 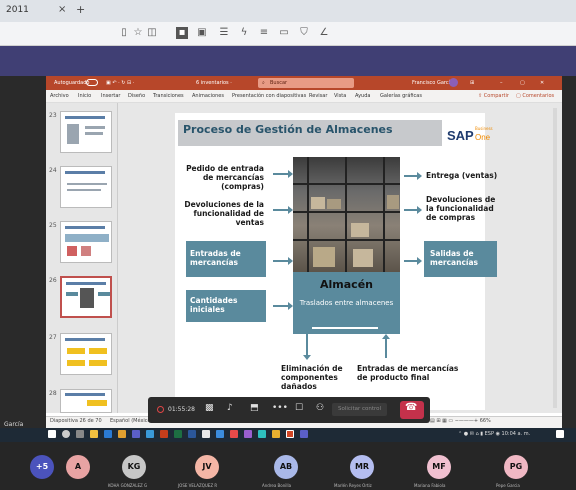 What do you see at coordinates (14, 424) in the screenshot?
I see `presenter-name: García` at bounding box center [14, 424].